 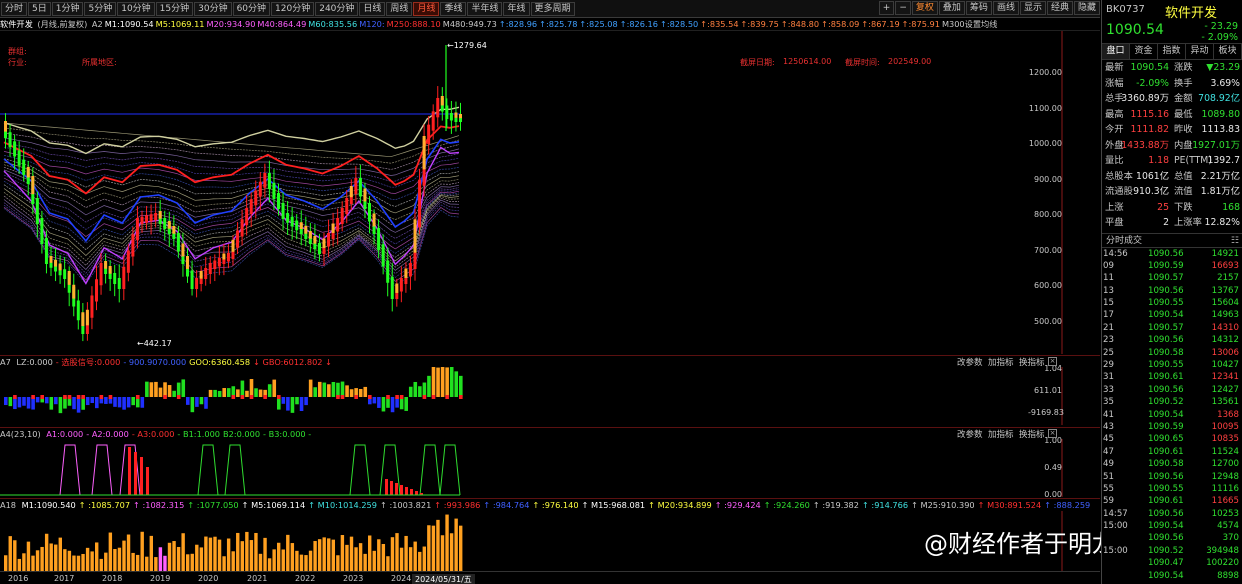 I want to click on date-label-1: 2017, so click(x=64, y=578).